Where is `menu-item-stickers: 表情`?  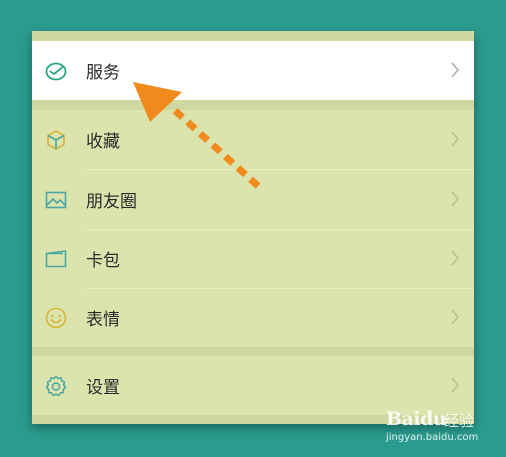
menu-item-stickers: 表情 is located at coordinates (253, 317).